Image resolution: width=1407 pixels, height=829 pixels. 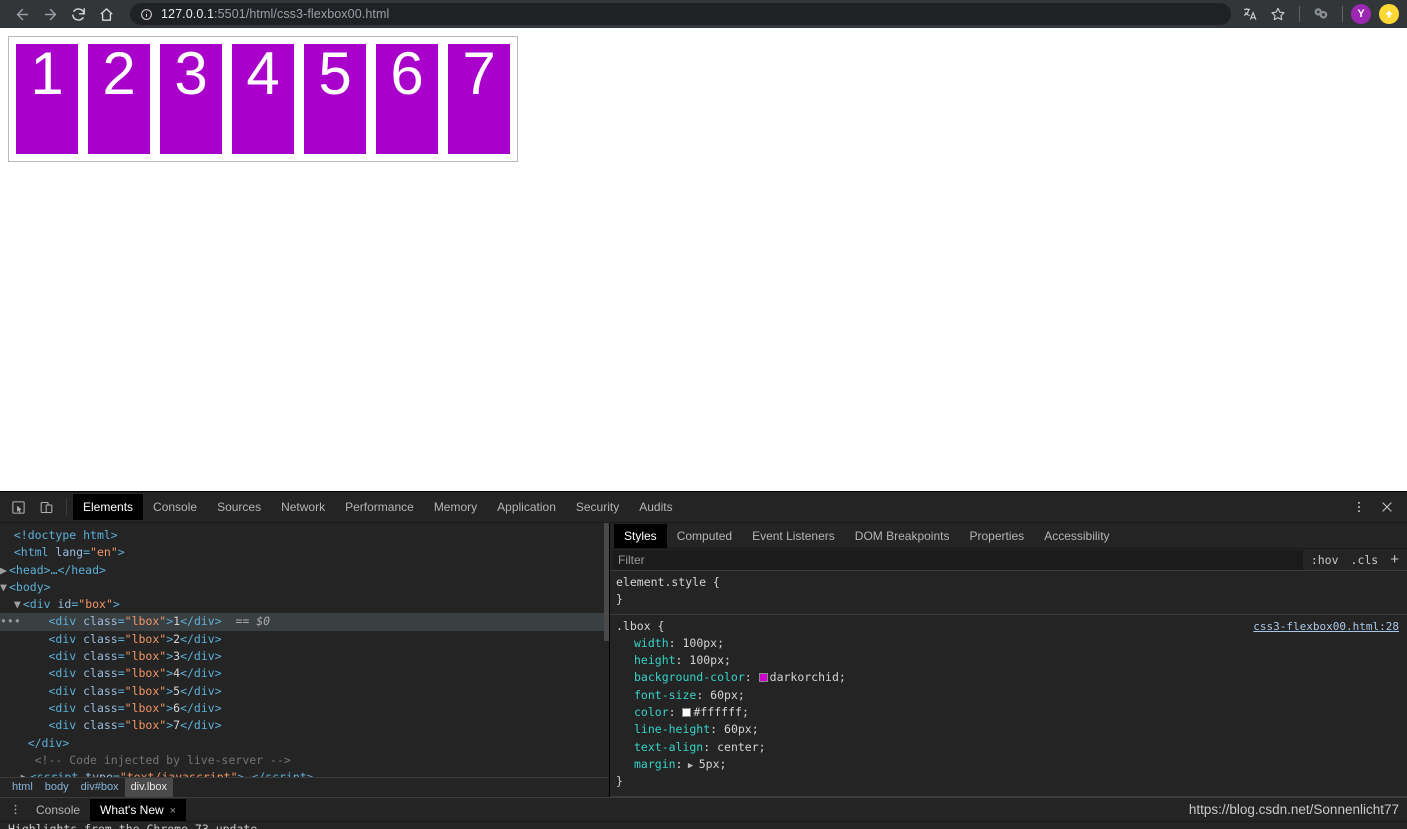 What do you see at coordinates (1008, 660) in the screenshot?
I see `css-declaration-height: height: 100px;` at bounding box center [1008, 660].